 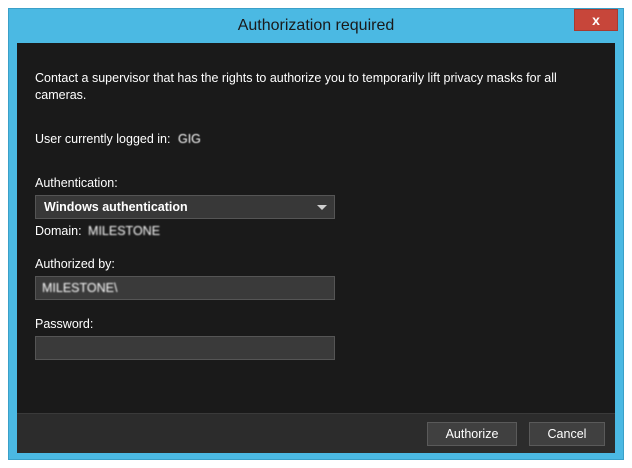 I want to click on title-bar: Authorization required x, so click(x=316, y=26).